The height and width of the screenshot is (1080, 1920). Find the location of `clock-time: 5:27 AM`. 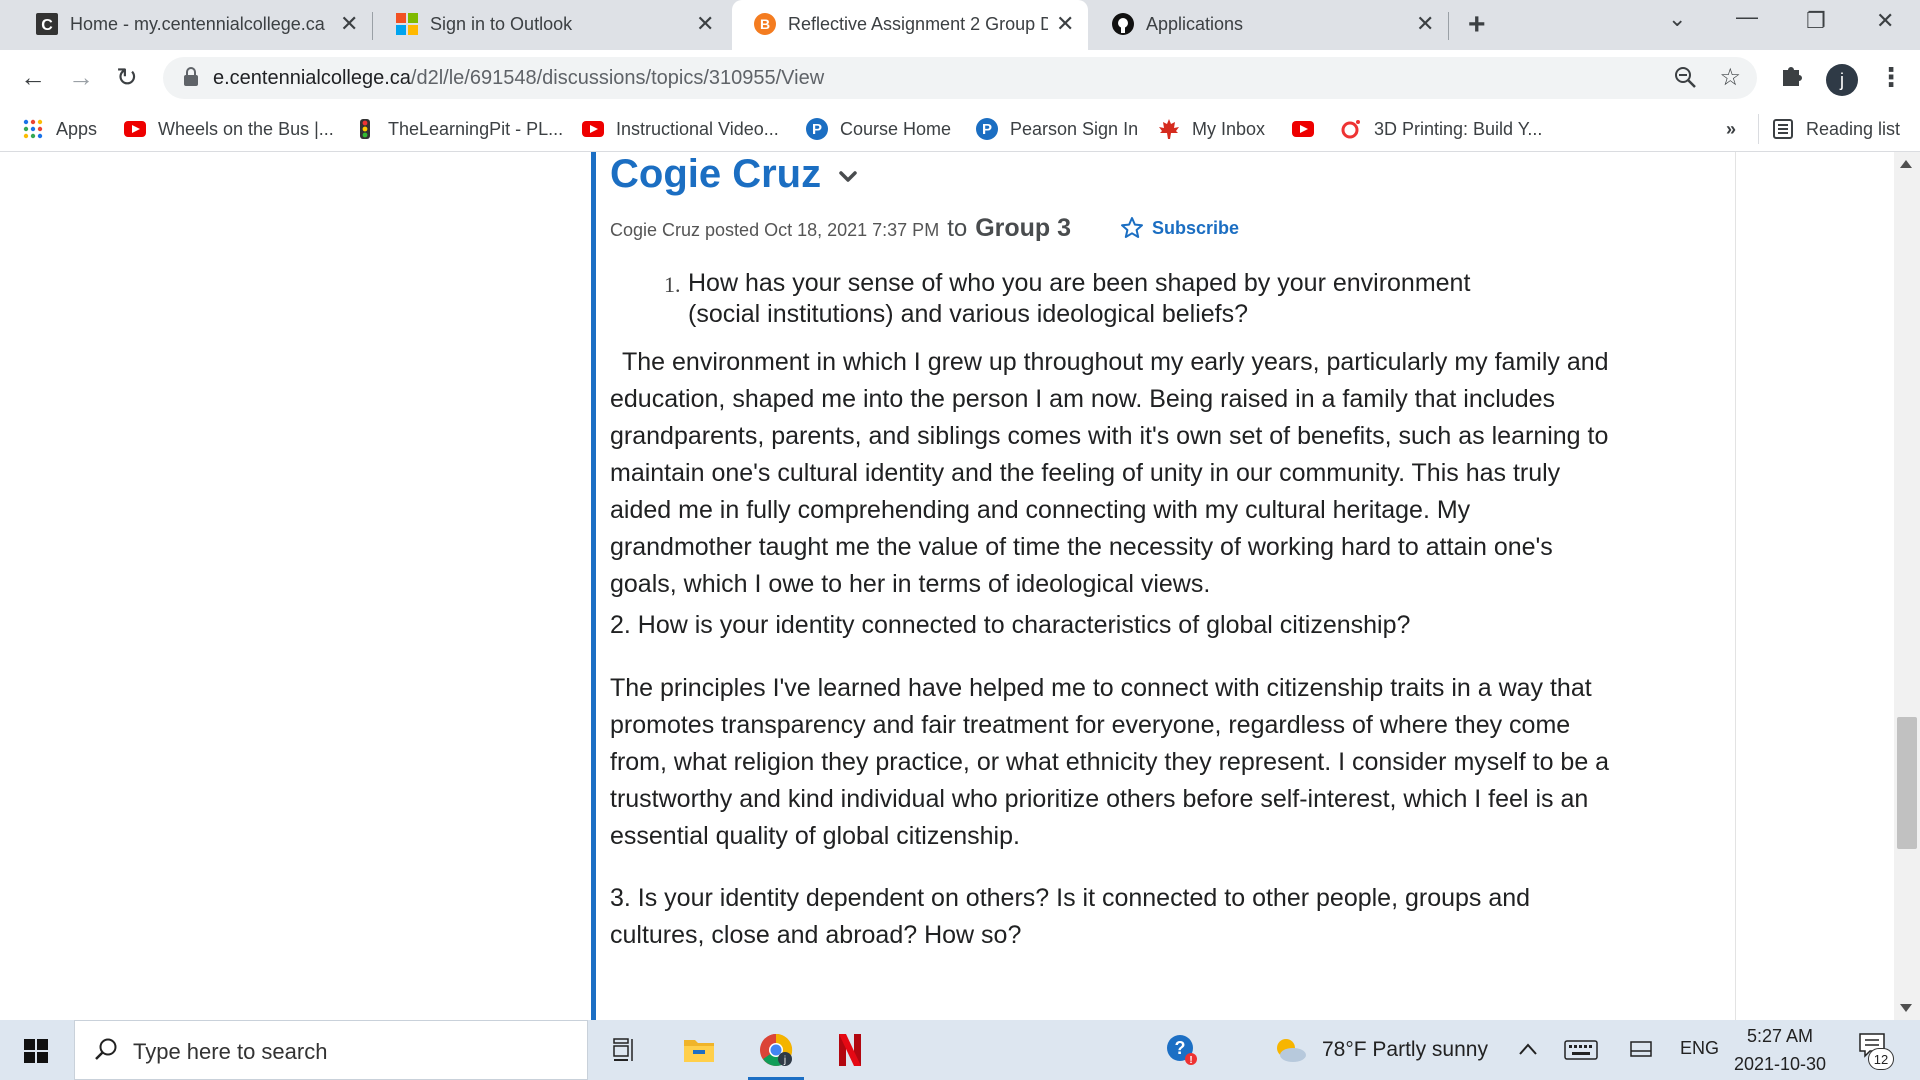

clock-time: 5:27 AM is located at coordinates (1780, 1036).